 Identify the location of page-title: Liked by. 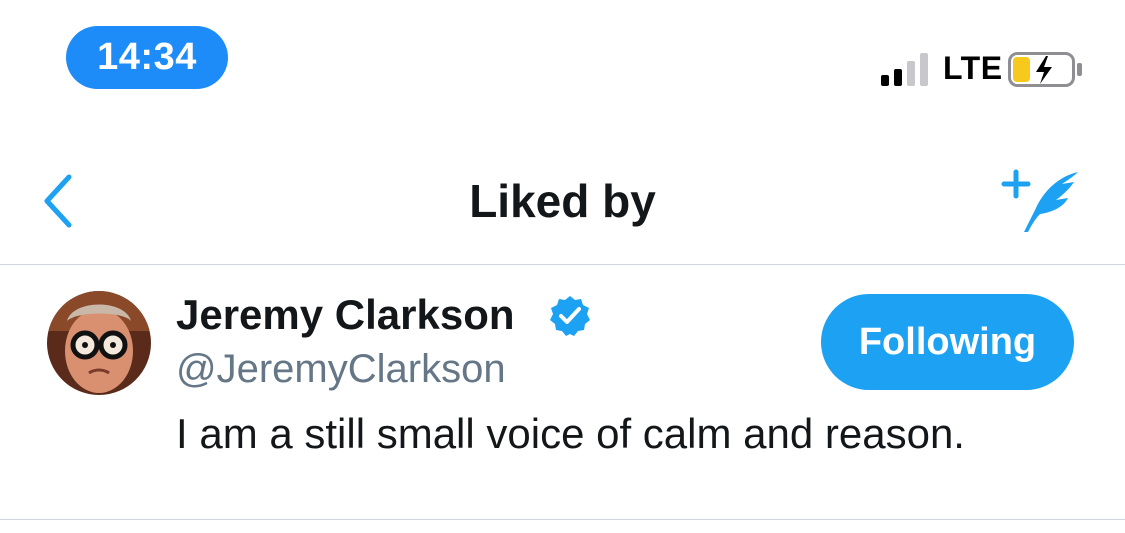
(562, 201).